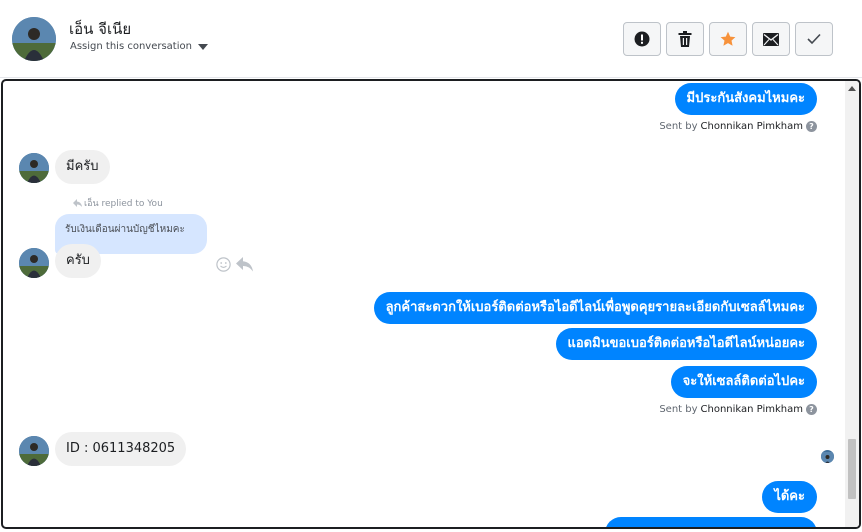 Image resolution: width=862 pixels, height=532 pixels. I want to click on incoming-message: ID : 0611348205, so click(121, 449).